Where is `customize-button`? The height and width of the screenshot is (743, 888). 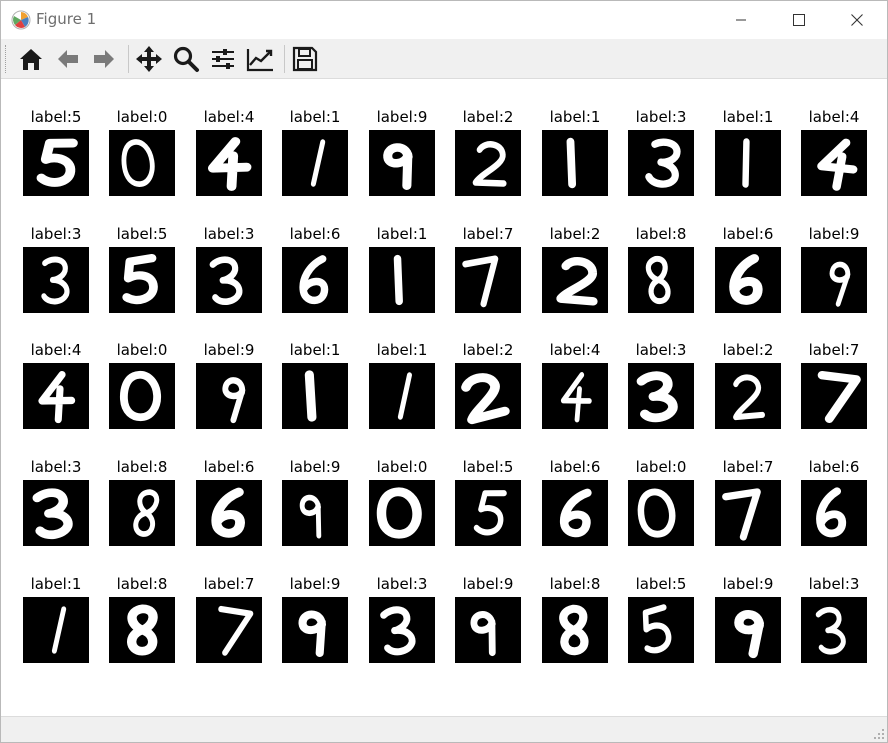
customize-button is located at coordinates (260, 59).